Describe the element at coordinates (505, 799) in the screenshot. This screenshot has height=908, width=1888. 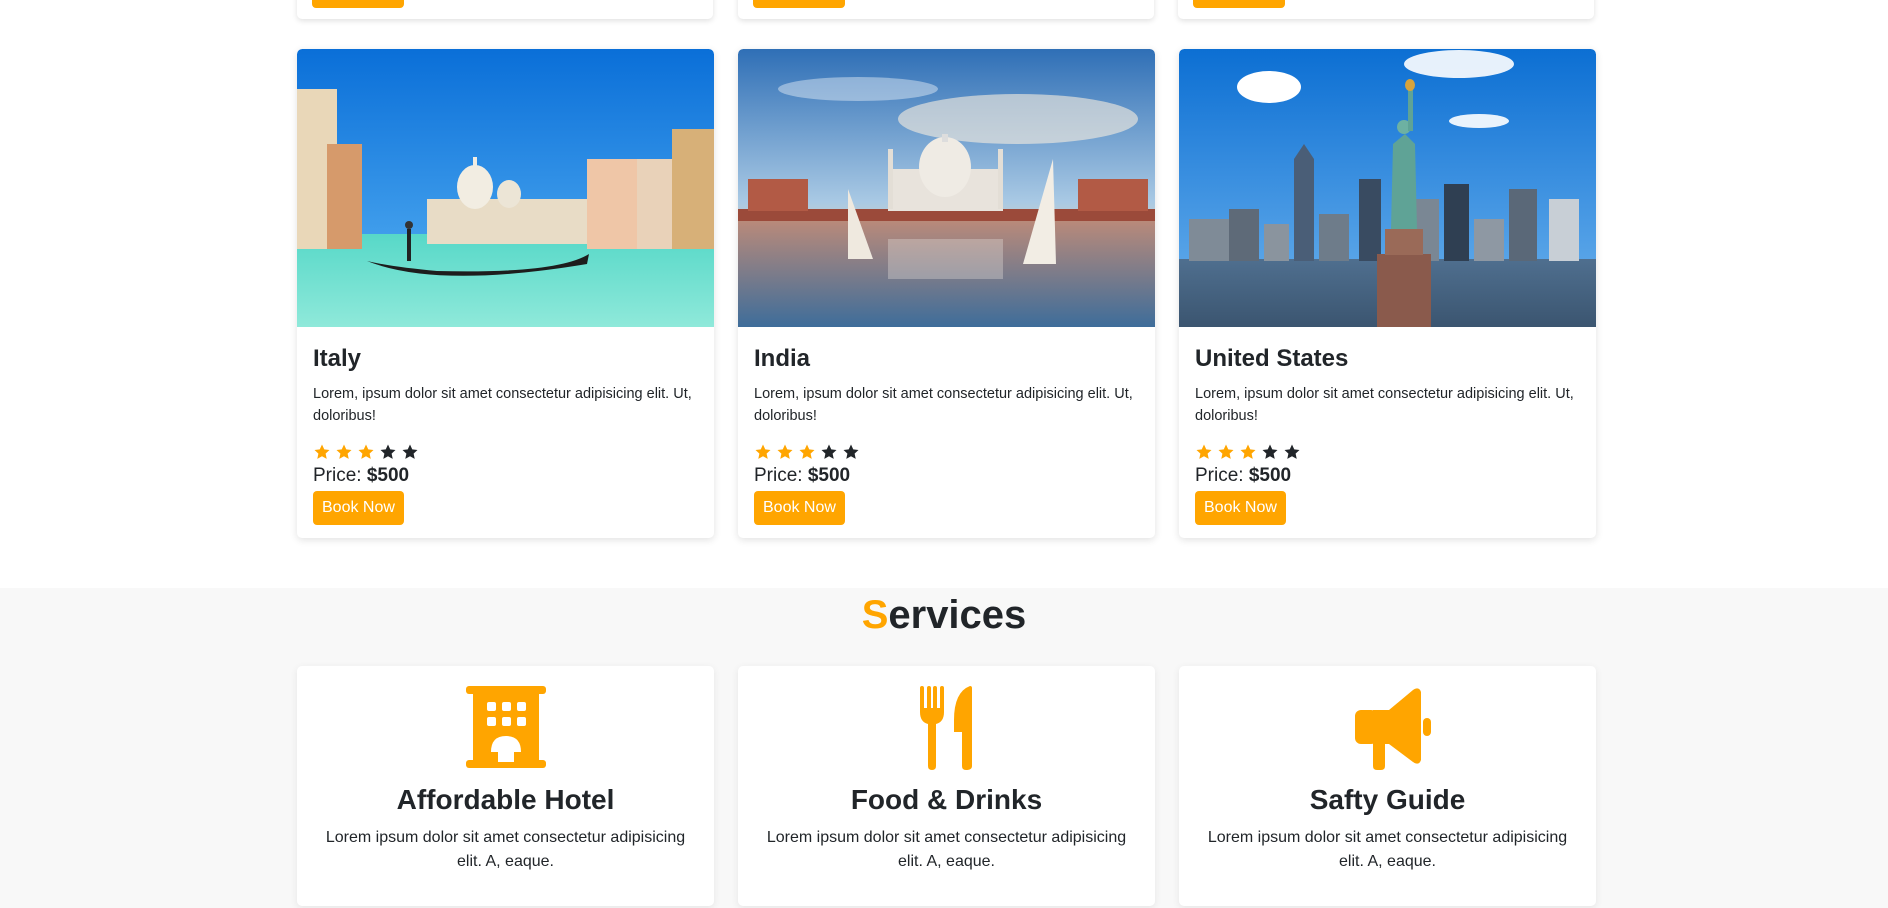
I see `service-title: Affordable Hotel` at that location.